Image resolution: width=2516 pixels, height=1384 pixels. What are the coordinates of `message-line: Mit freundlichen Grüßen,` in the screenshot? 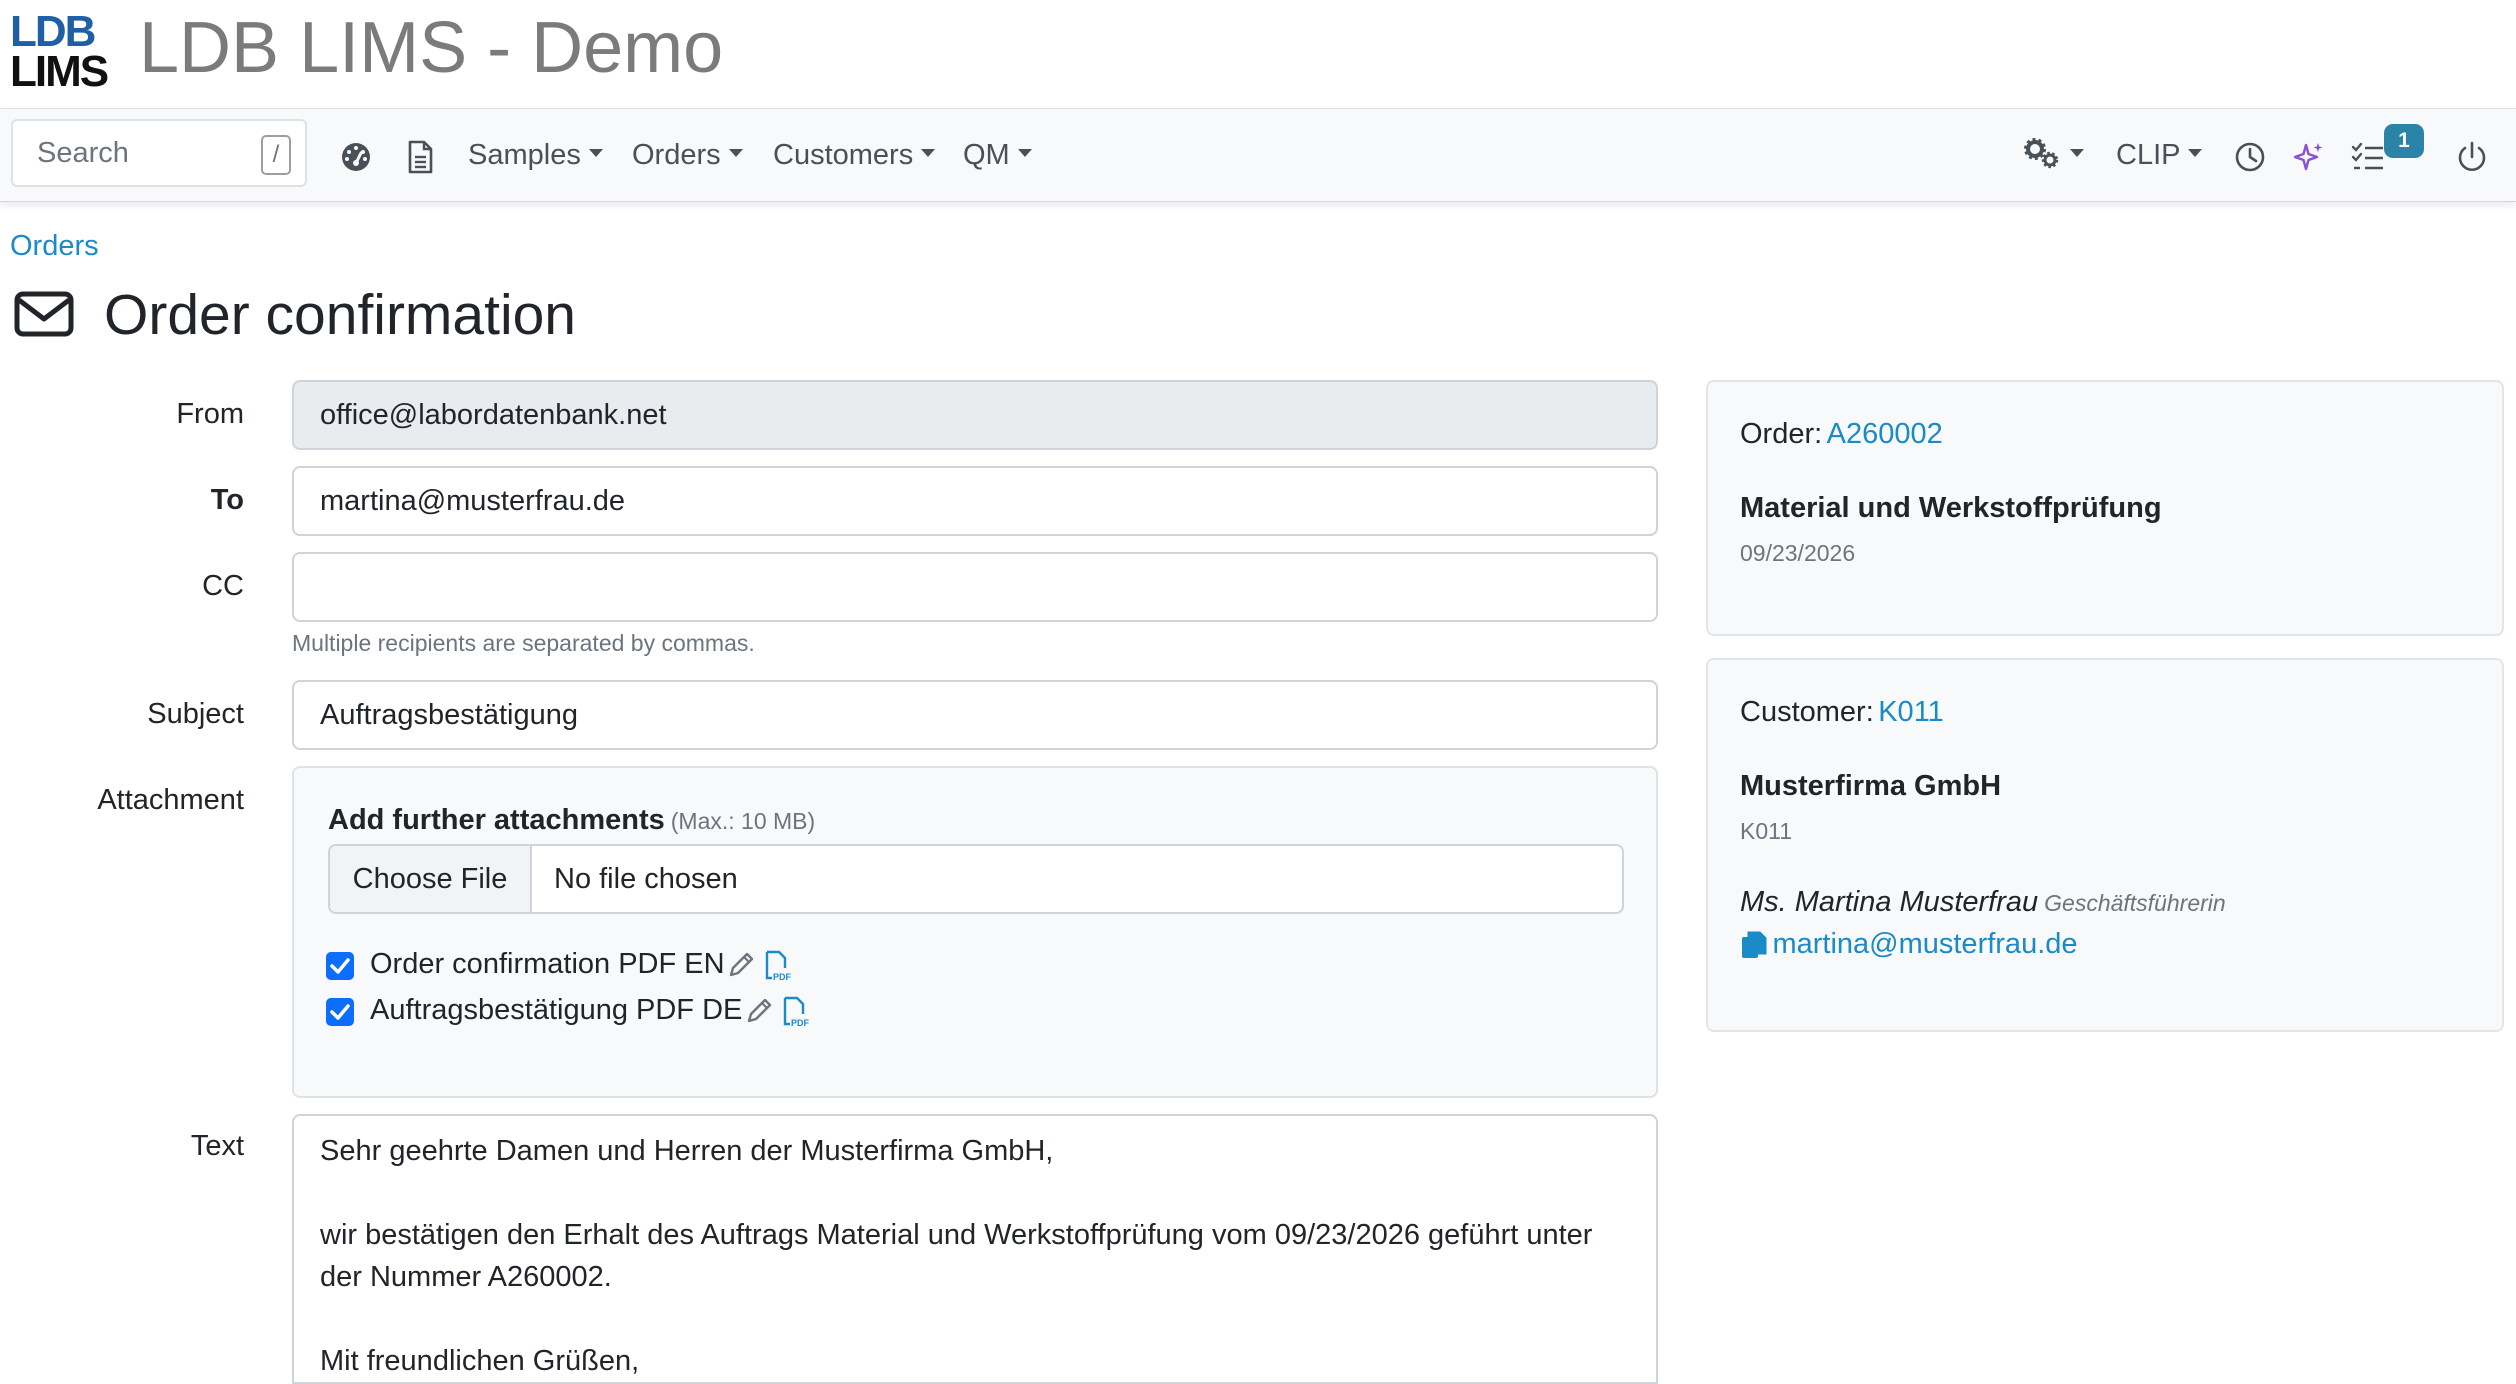 It's located at (480, 1361).